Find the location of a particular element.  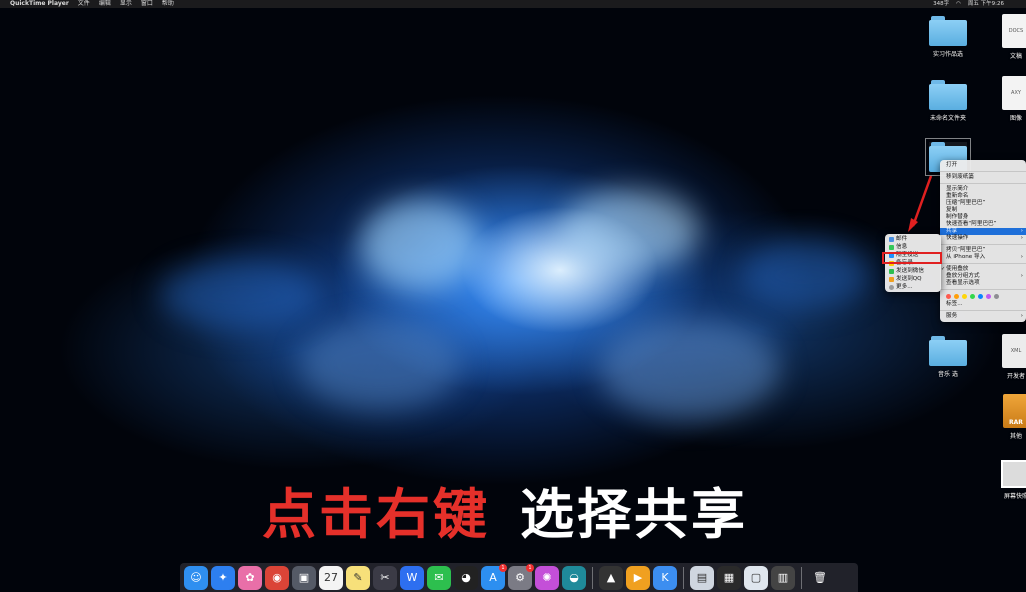

menu-view: 显示 is located at coordinates (126, 4).